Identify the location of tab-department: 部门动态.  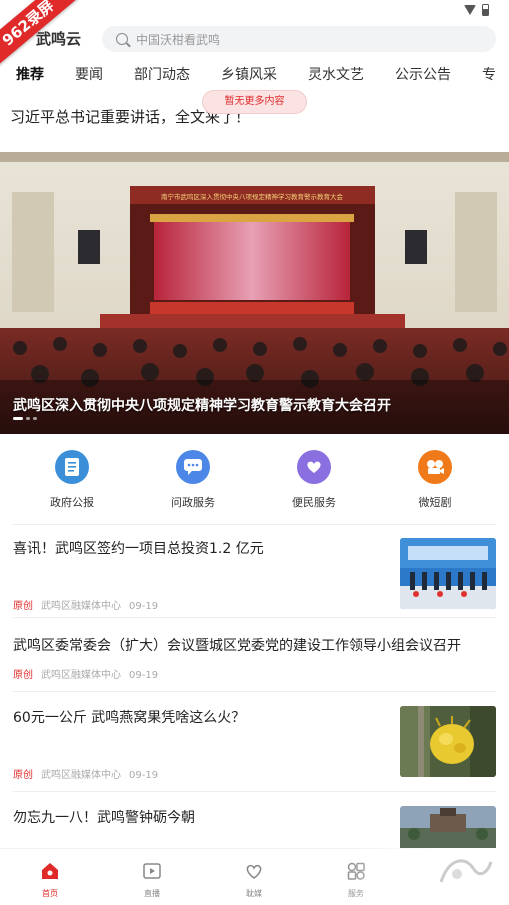
(162, 74).